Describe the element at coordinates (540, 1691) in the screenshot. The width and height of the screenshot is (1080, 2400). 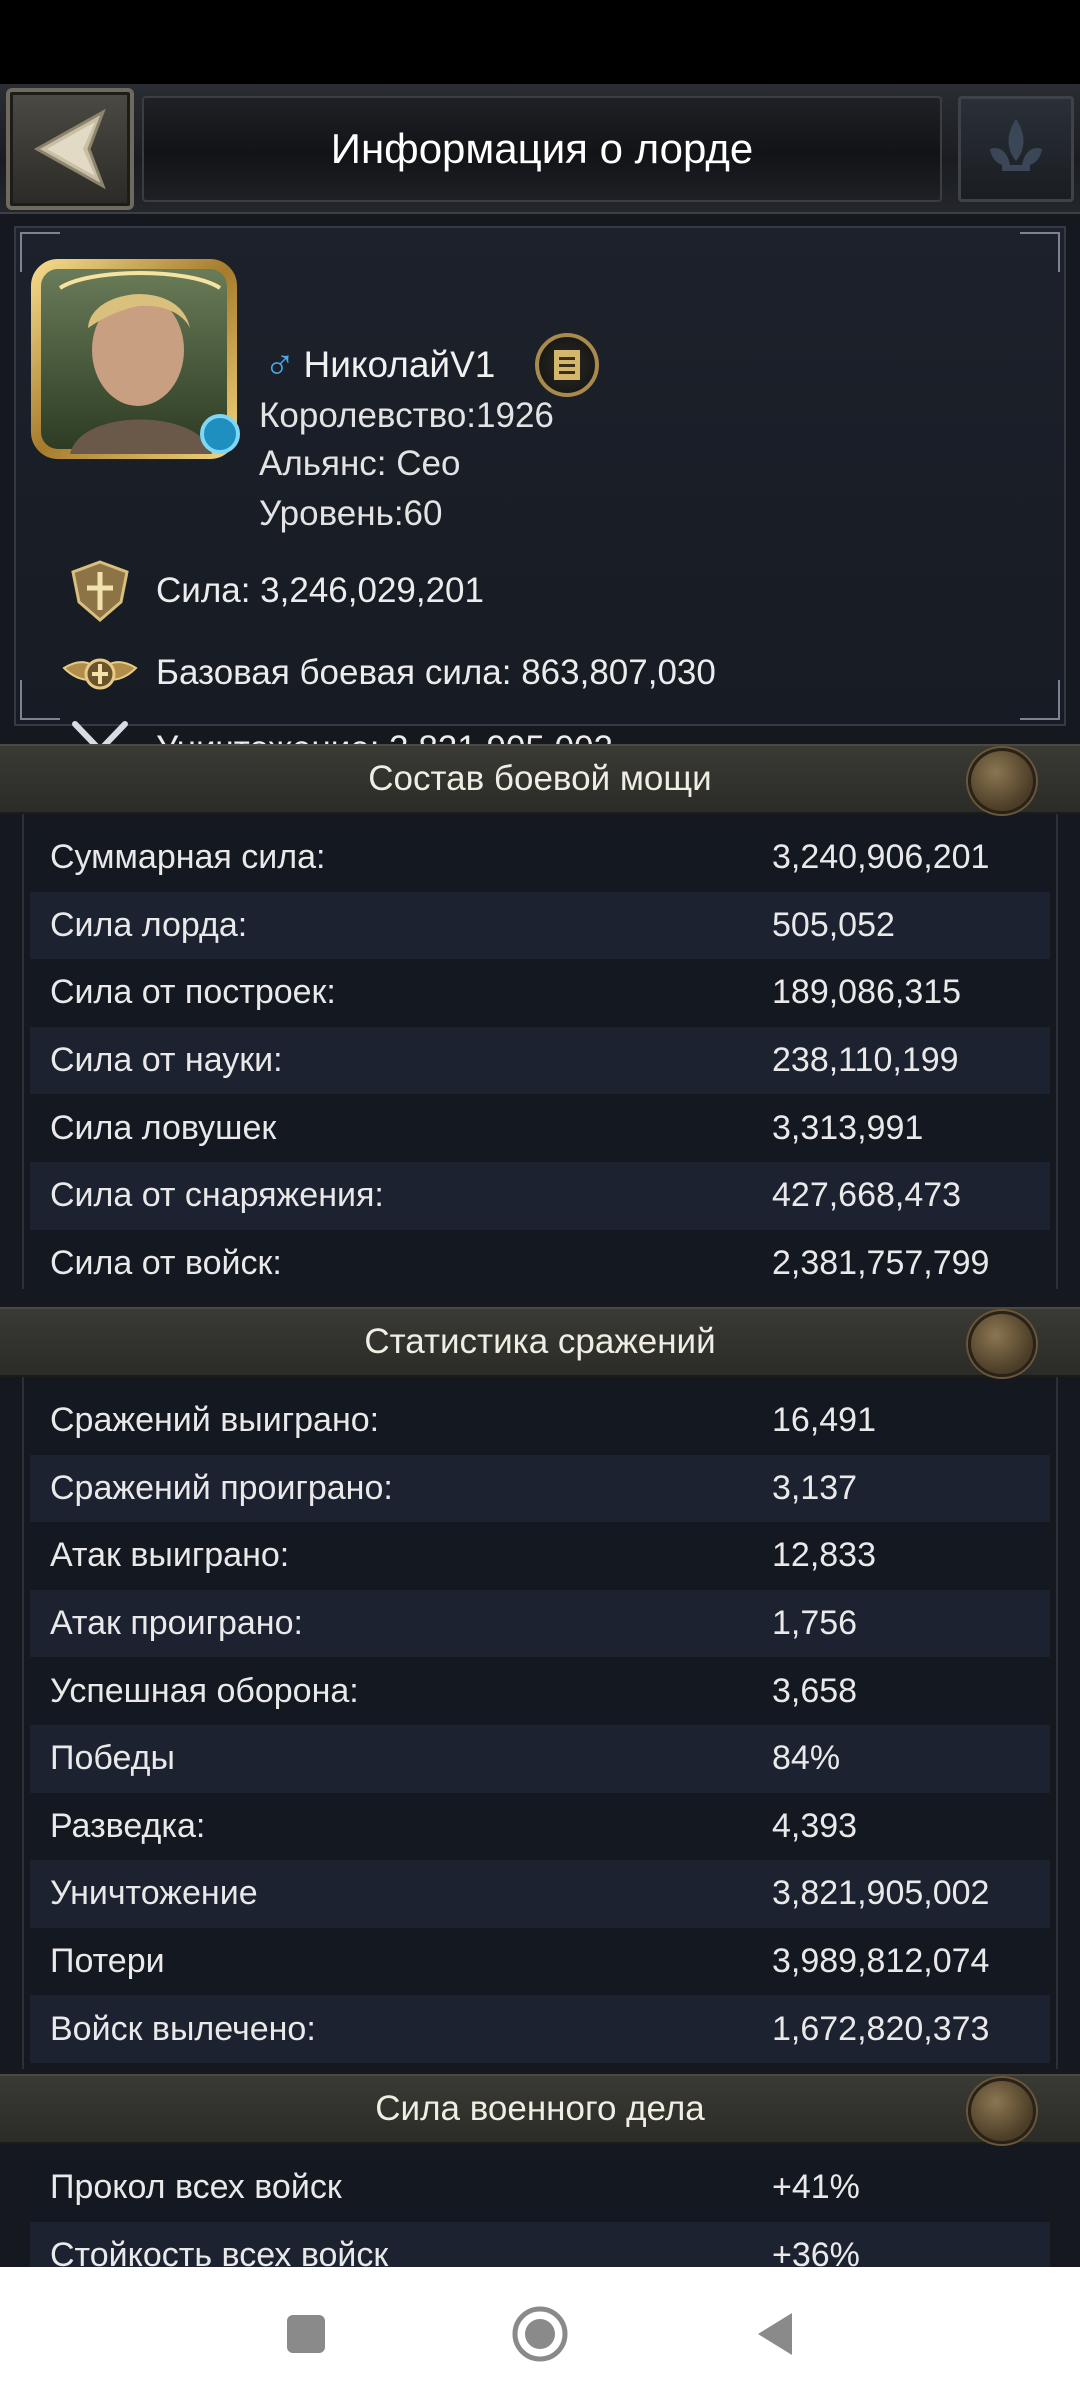
I see `table-row: Успешная оборона: 3,658` at that location.